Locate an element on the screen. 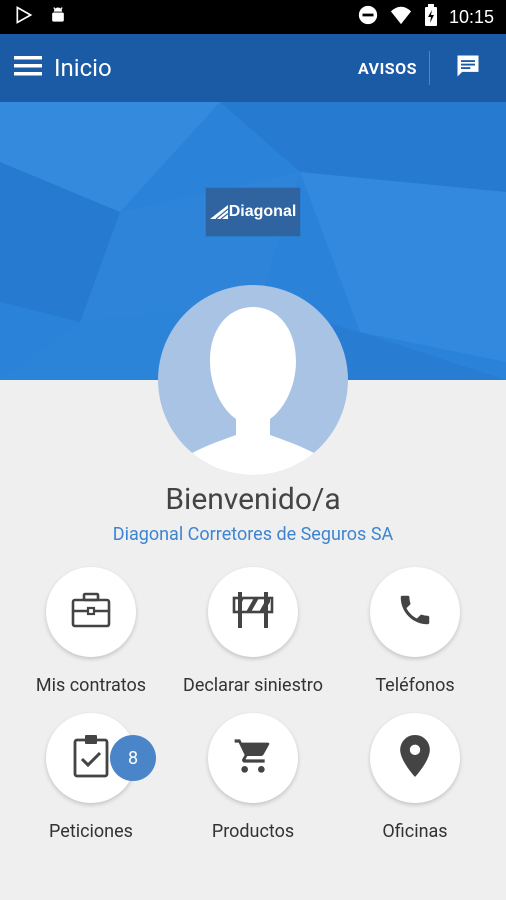 The image size is (506, 900). user-silhouette-icon is located at coordinates (253, 391).